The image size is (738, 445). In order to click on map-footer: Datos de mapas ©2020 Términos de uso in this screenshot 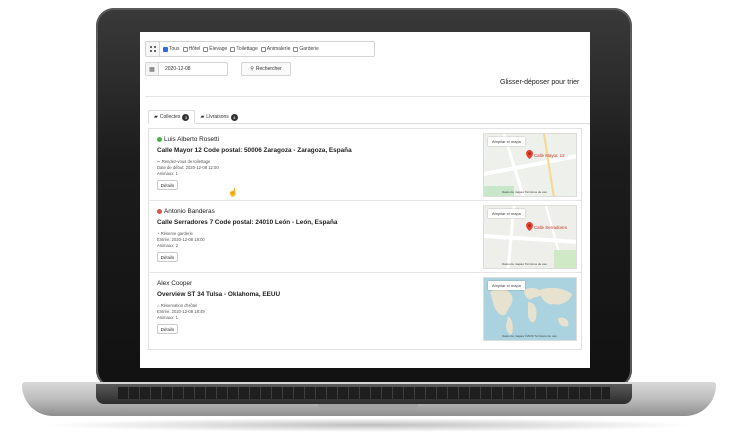, I will do `click(529, 336)`.